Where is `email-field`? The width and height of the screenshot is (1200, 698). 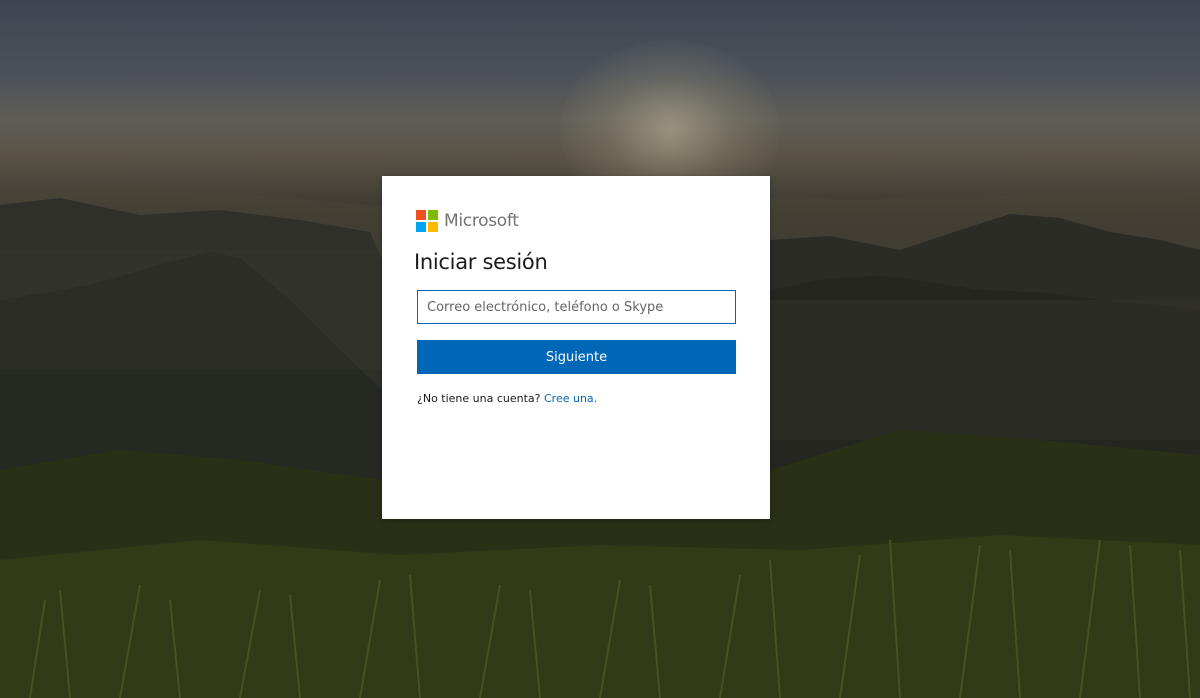
email-field is located at coordinates (576, 307).